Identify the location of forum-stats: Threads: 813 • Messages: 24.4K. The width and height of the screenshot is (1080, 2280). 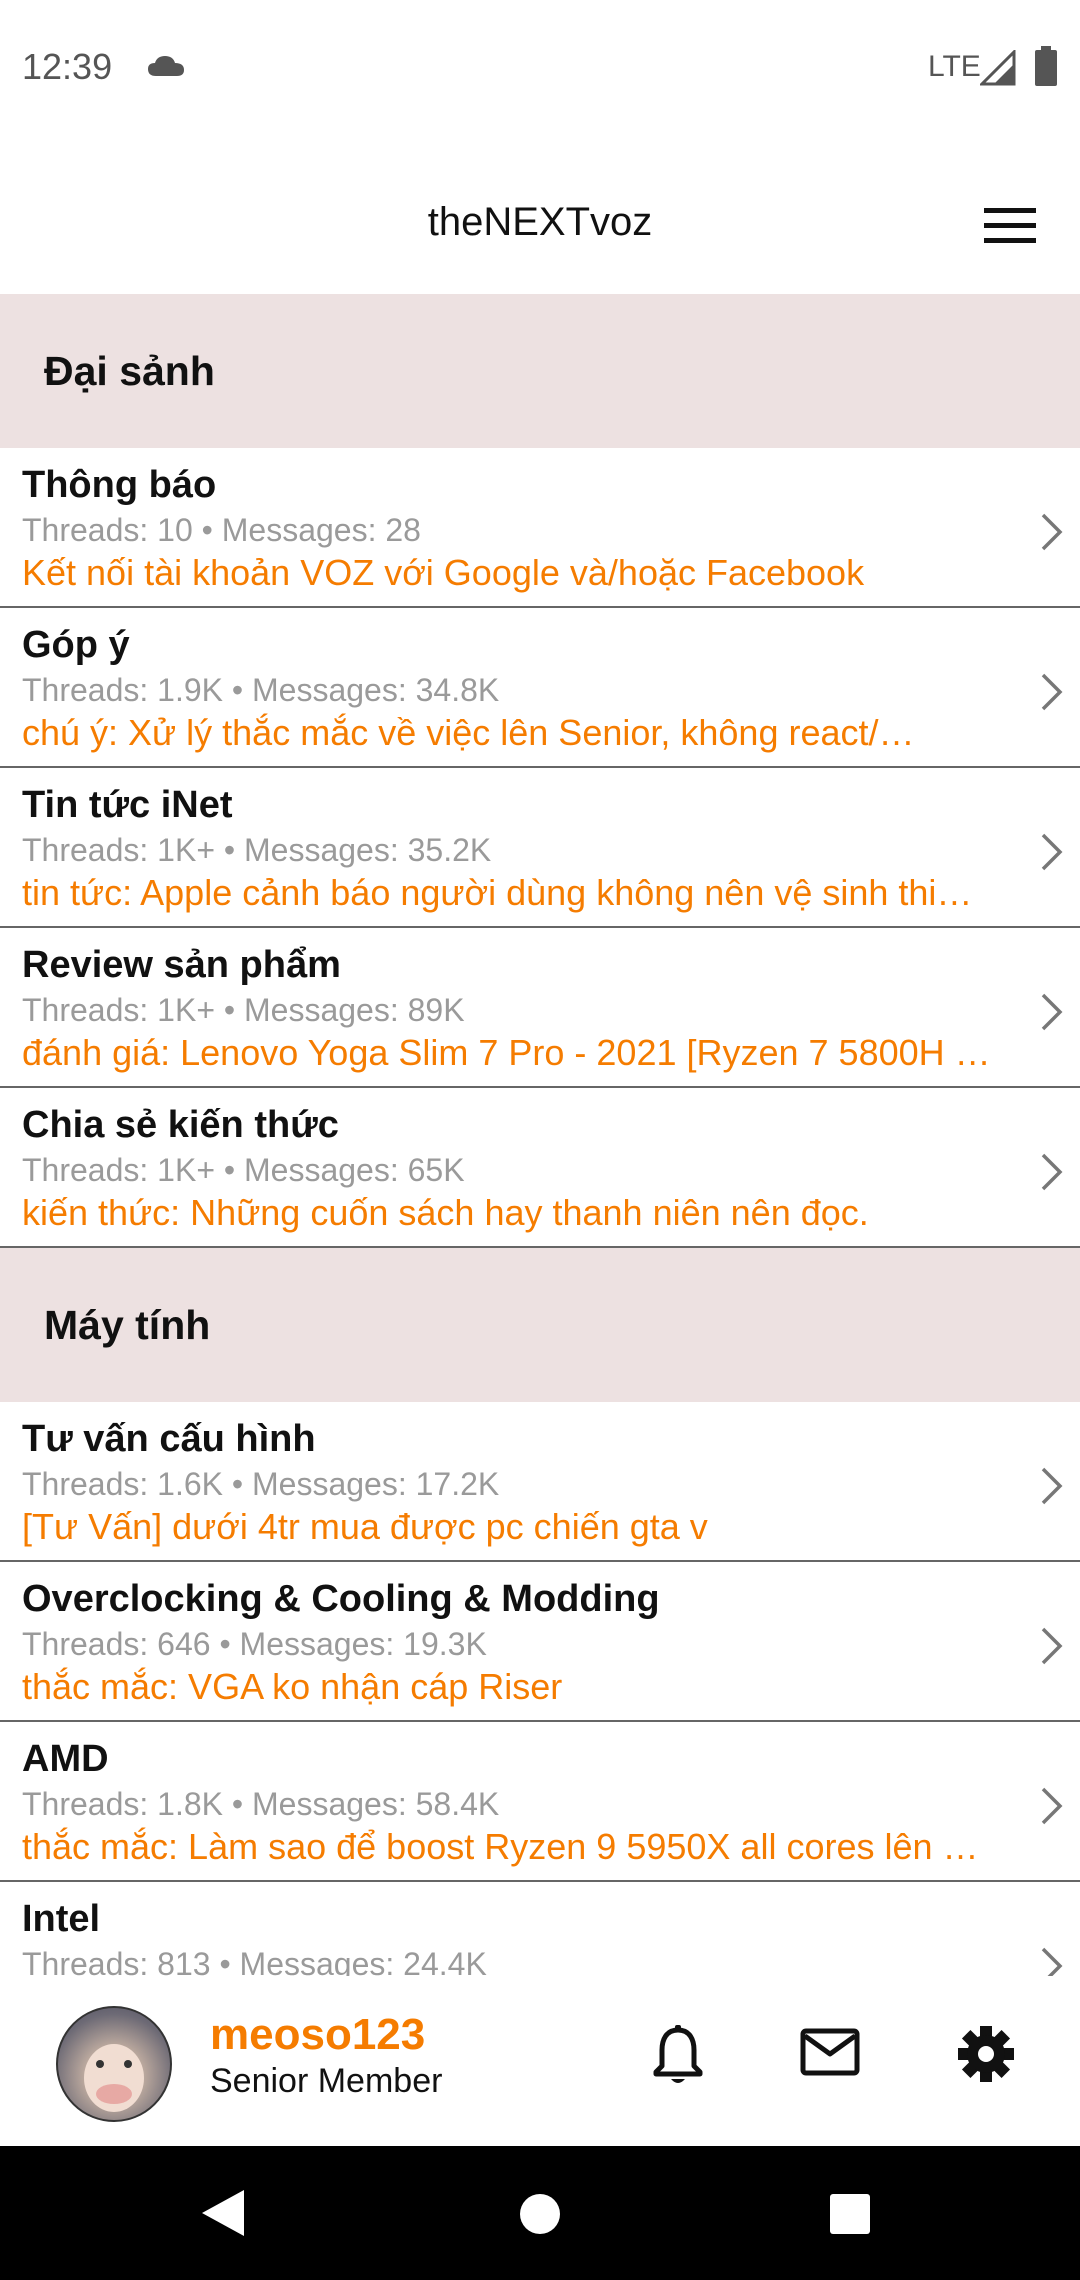
(254, 1961).